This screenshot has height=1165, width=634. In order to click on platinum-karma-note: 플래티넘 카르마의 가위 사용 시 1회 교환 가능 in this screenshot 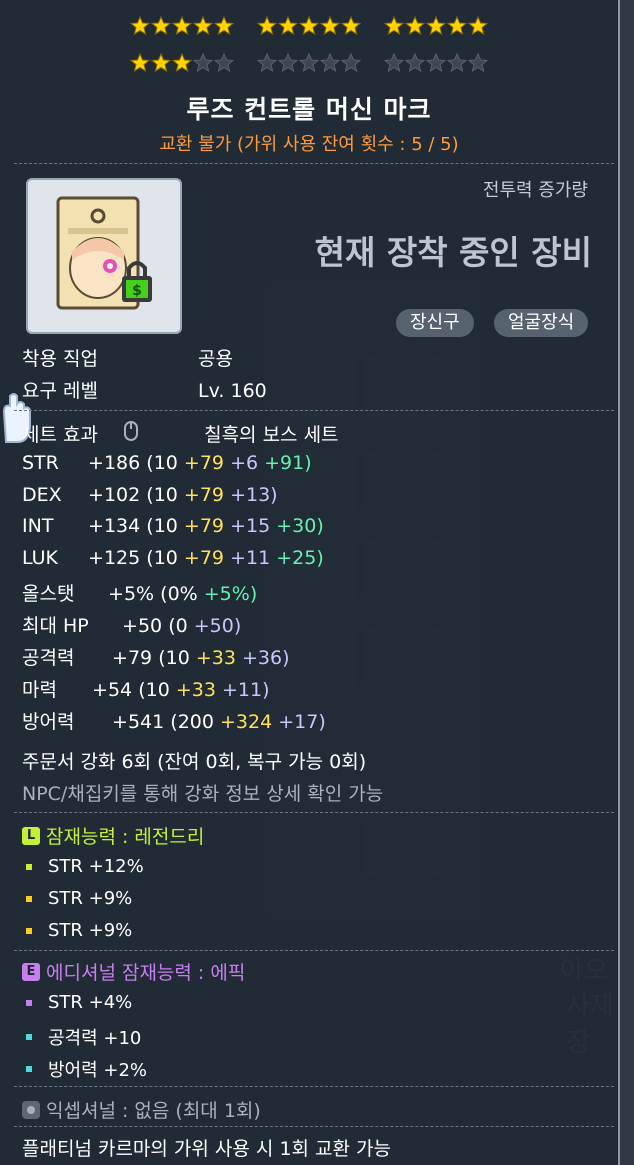, I will do `click(207, 1149)`.